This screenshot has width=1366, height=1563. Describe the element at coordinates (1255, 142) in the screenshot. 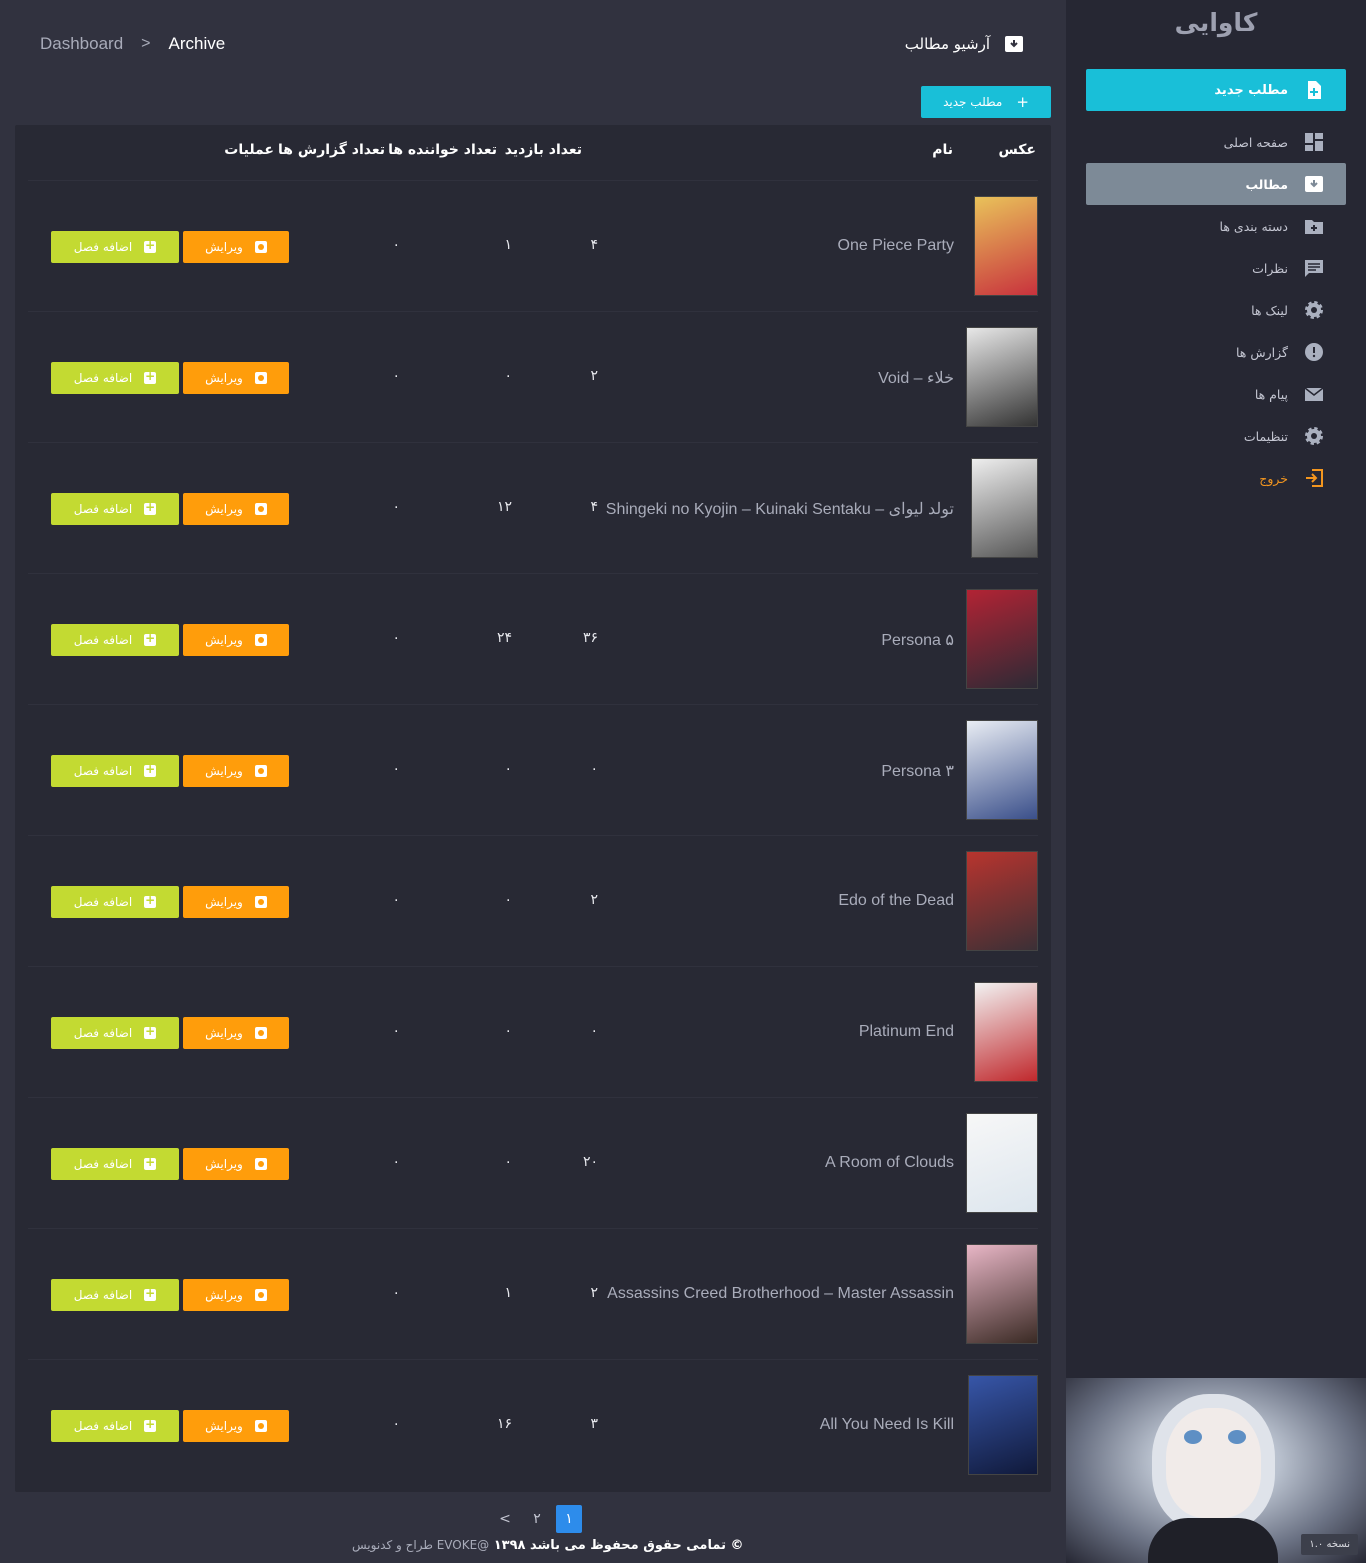

I see `sidebar-item-label: صفحه اصلی` at that location.